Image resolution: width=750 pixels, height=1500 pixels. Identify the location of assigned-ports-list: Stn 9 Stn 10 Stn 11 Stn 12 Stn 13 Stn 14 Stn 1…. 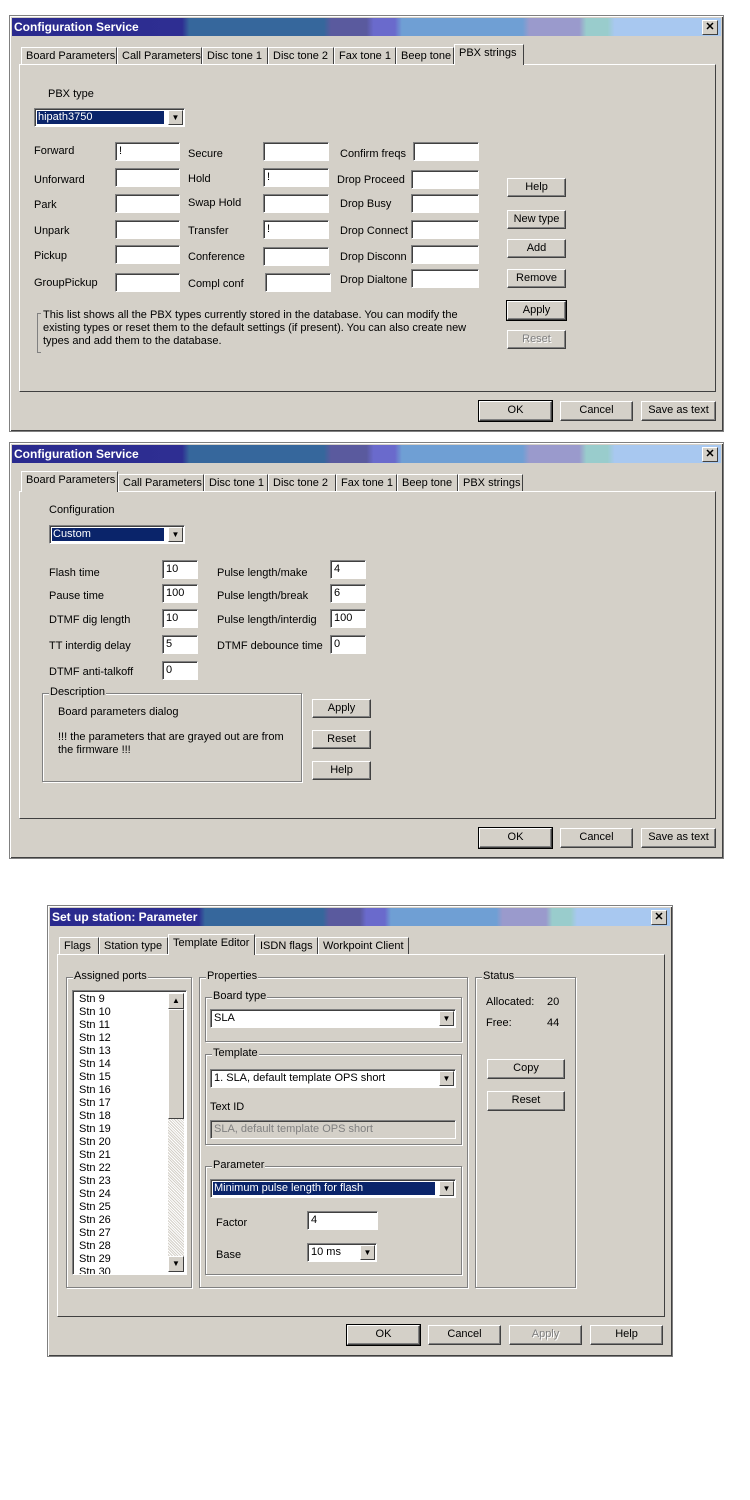
(129, 1132).